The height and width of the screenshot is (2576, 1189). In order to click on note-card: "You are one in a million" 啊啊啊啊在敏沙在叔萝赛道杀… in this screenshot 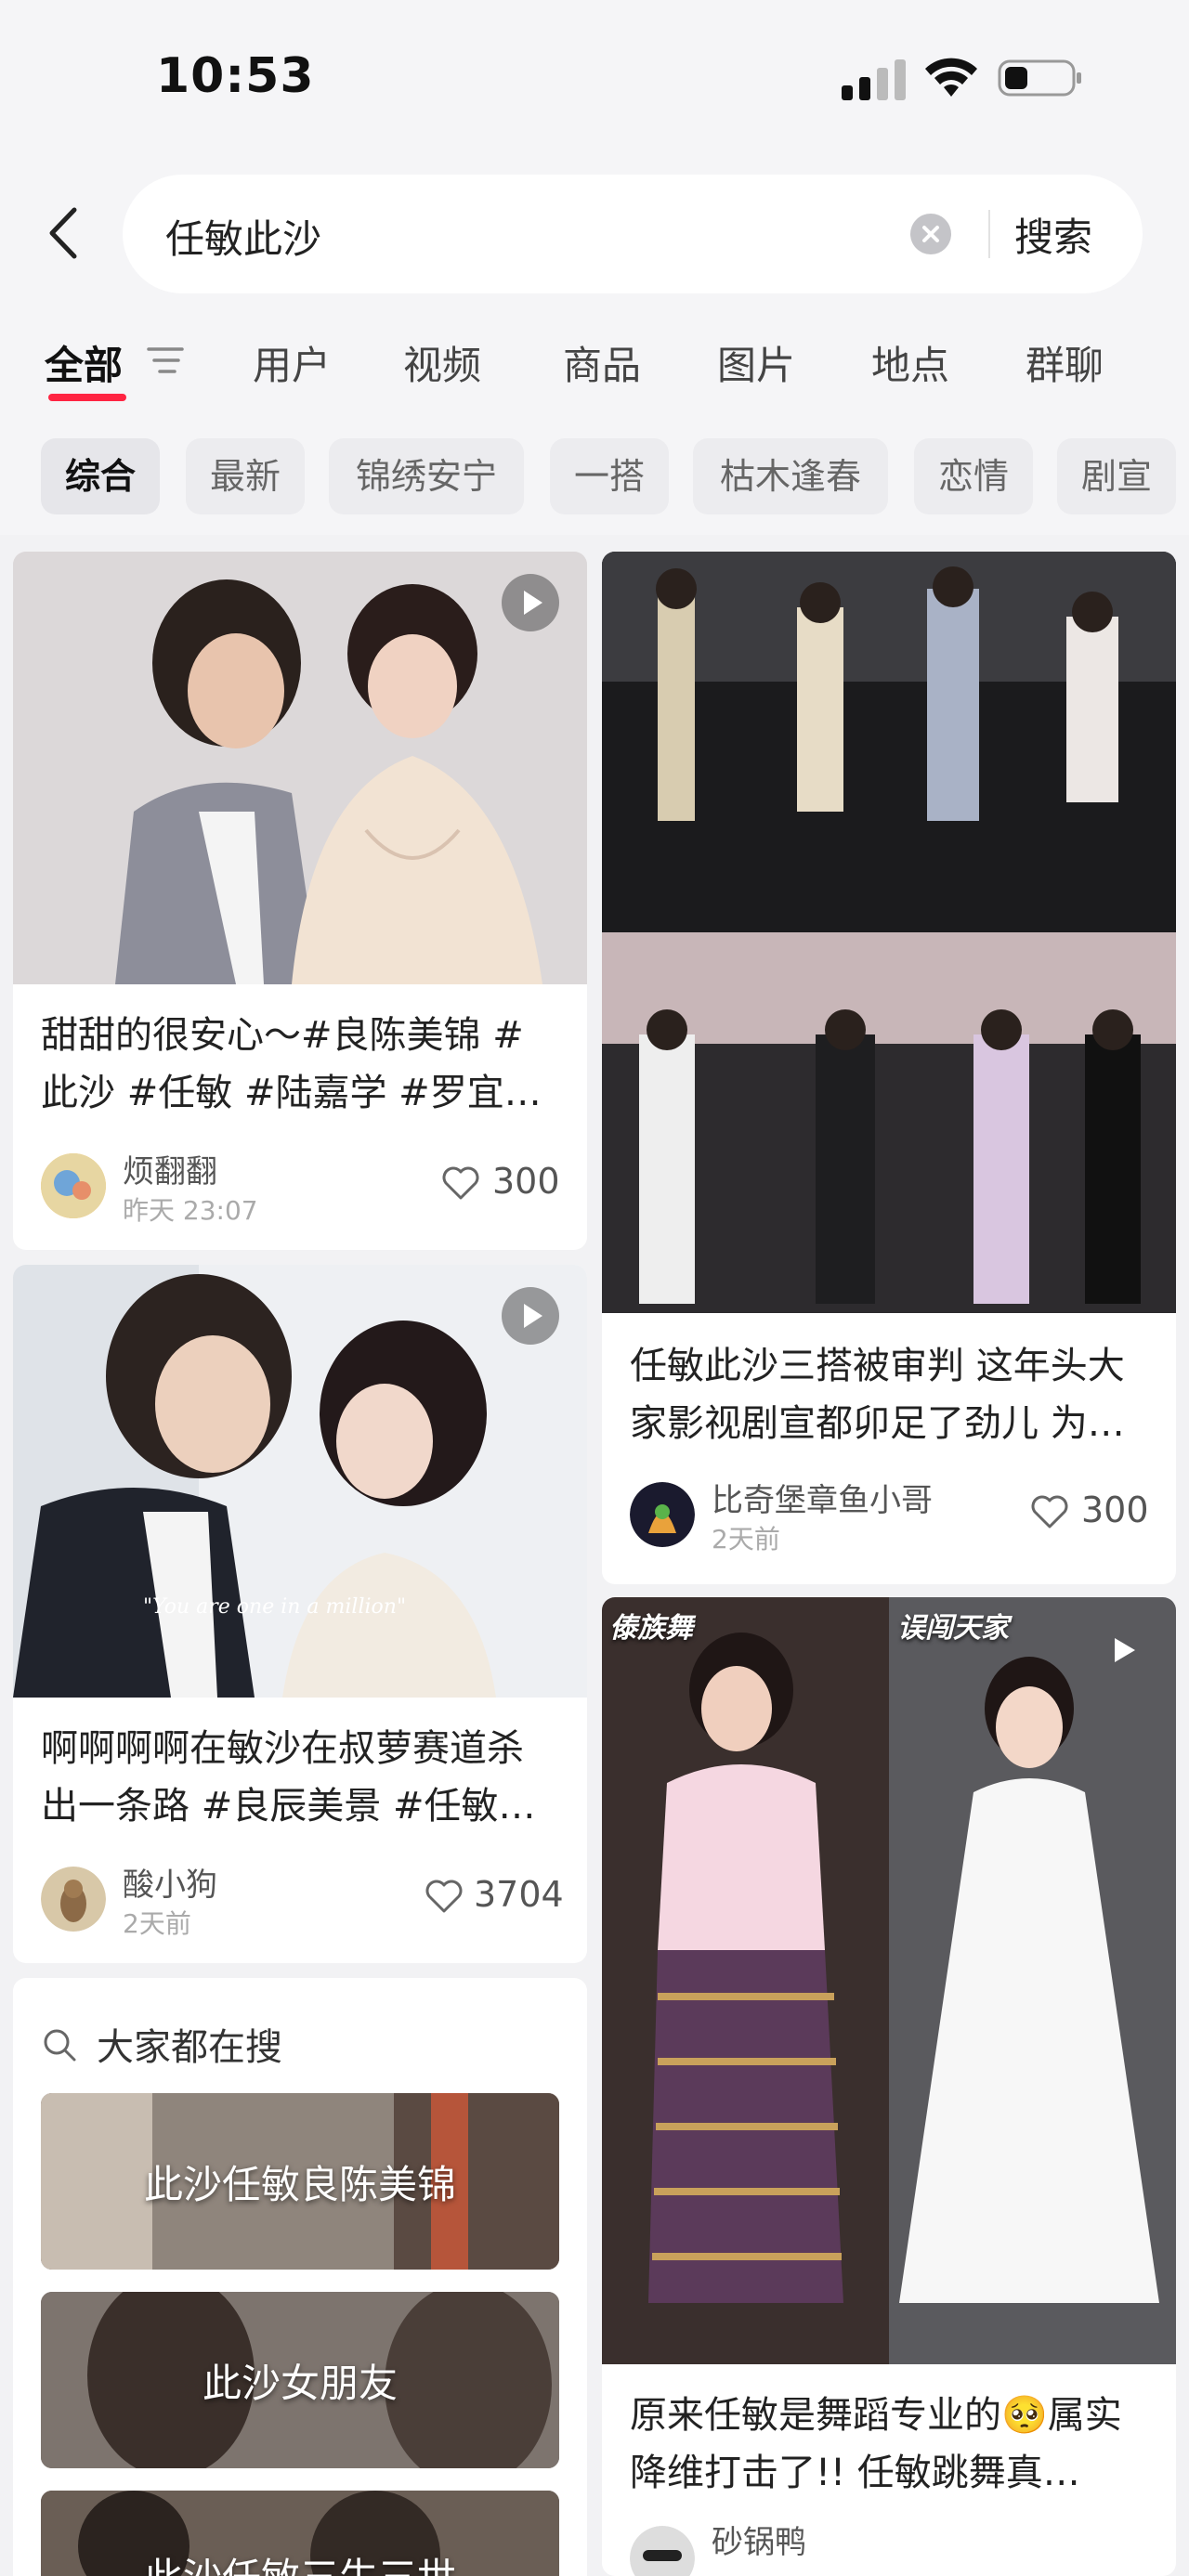, I will do `click(300, 1614)`.